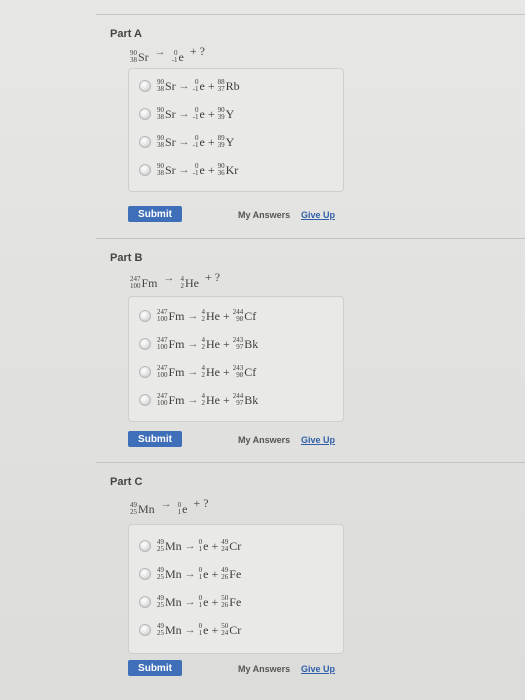  I want to click on choice-2: 49 25 Mn → 01e + 49 26 Fe, so click(190, 574).